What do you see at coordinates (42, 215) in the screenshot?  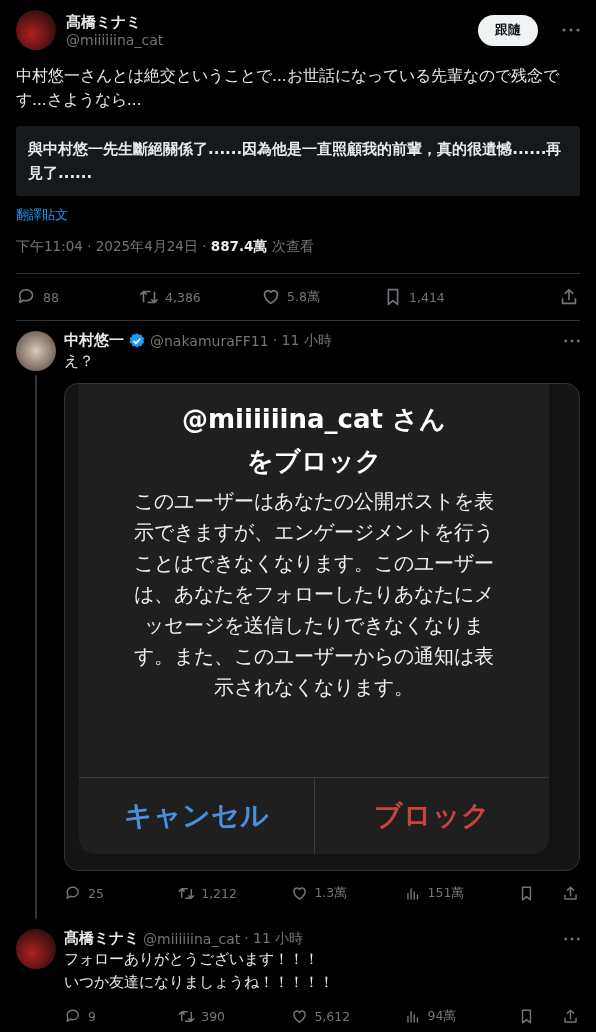 I see `translate-link: 翻譯貼文` at bounding box center [42, 215].